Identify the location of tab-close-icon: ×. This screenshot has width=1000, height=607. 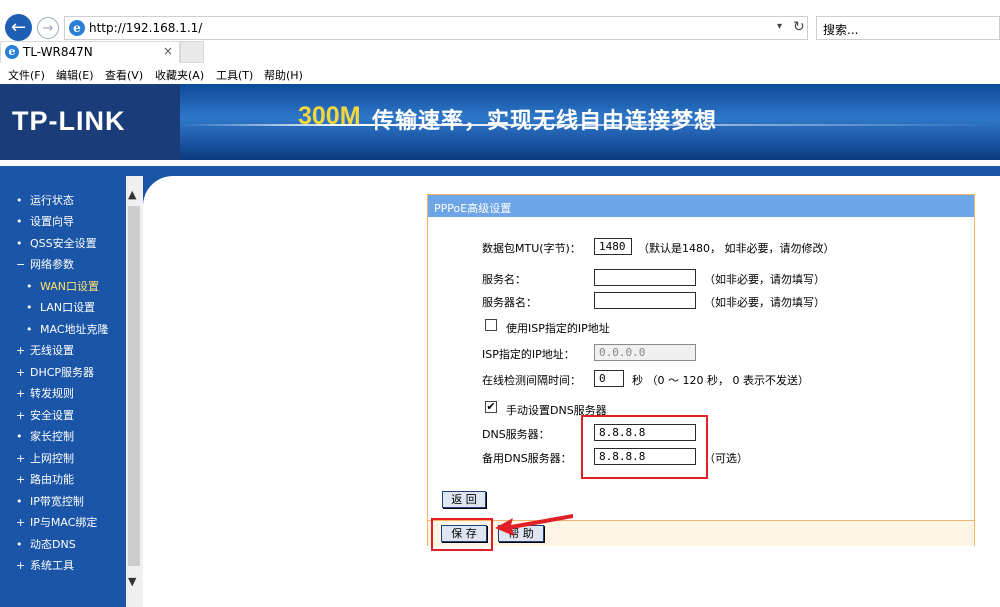
(168, 51).